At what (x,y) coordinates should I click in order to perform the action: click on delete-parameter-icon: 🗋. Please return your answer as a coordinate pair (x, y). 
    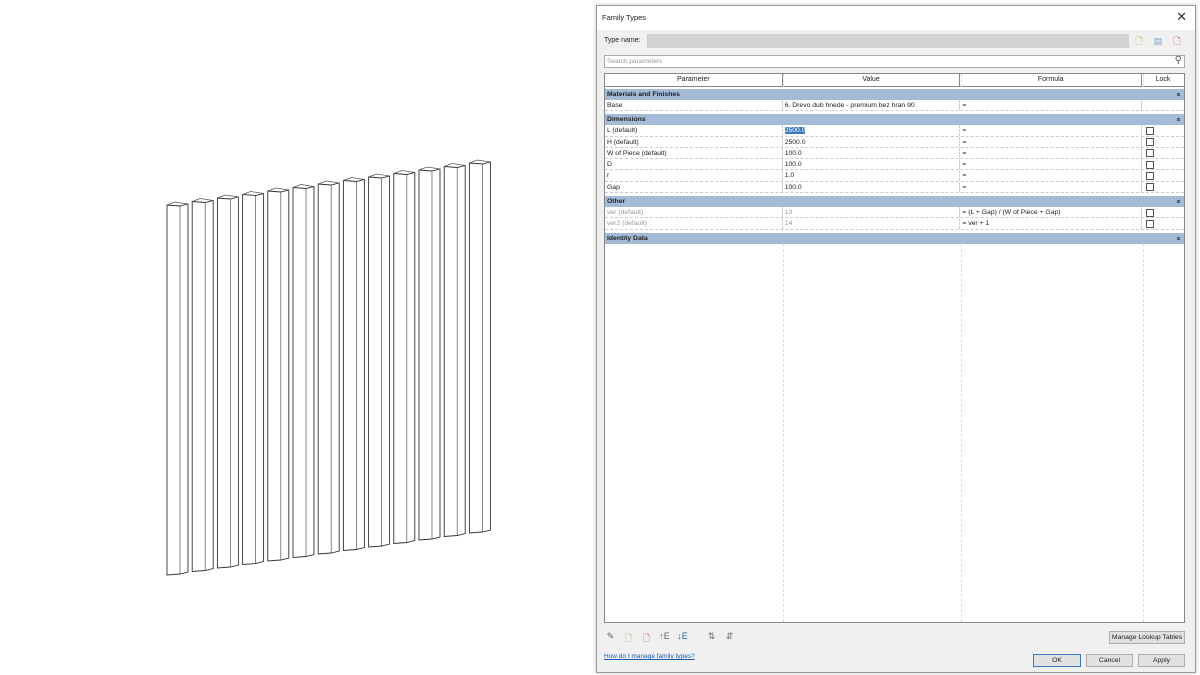
    Looking at the image, I should click on (646, 639).